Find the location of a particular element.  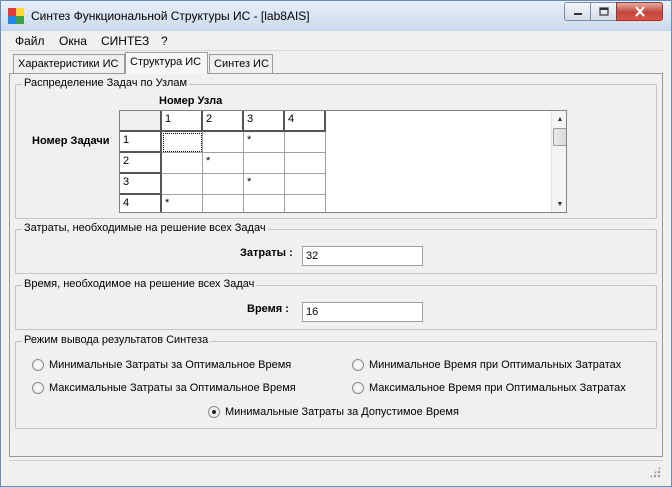

grid-col-header: 2 is located at coordinates (223, 121).